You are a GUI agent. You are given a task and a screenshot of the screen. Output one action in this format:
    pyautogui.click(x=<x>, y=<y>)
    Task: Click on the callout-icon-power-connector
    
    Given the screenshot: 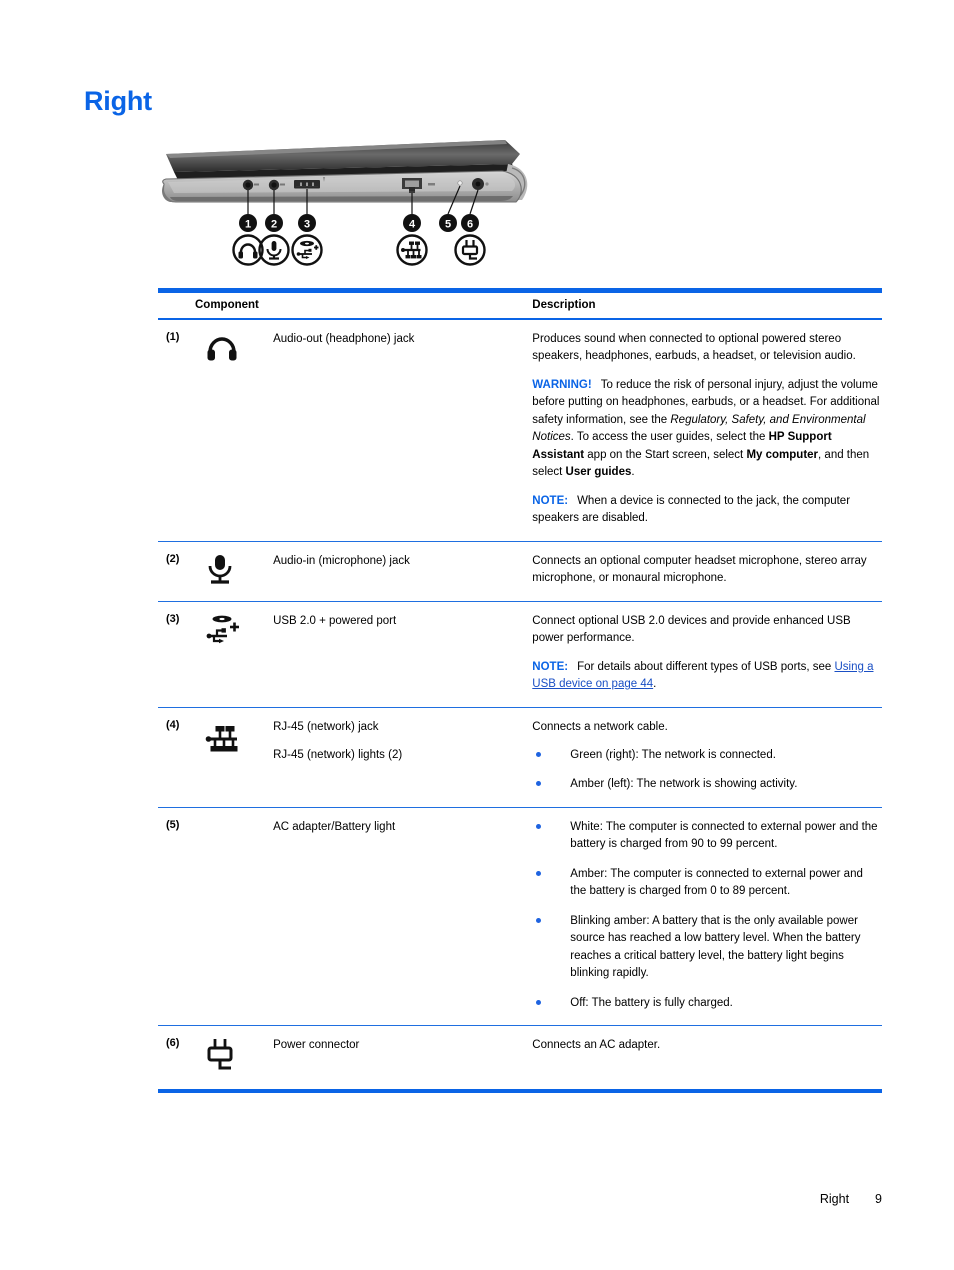 What is the action you would take?
    pyautogui.click(x=470, y=250)
    